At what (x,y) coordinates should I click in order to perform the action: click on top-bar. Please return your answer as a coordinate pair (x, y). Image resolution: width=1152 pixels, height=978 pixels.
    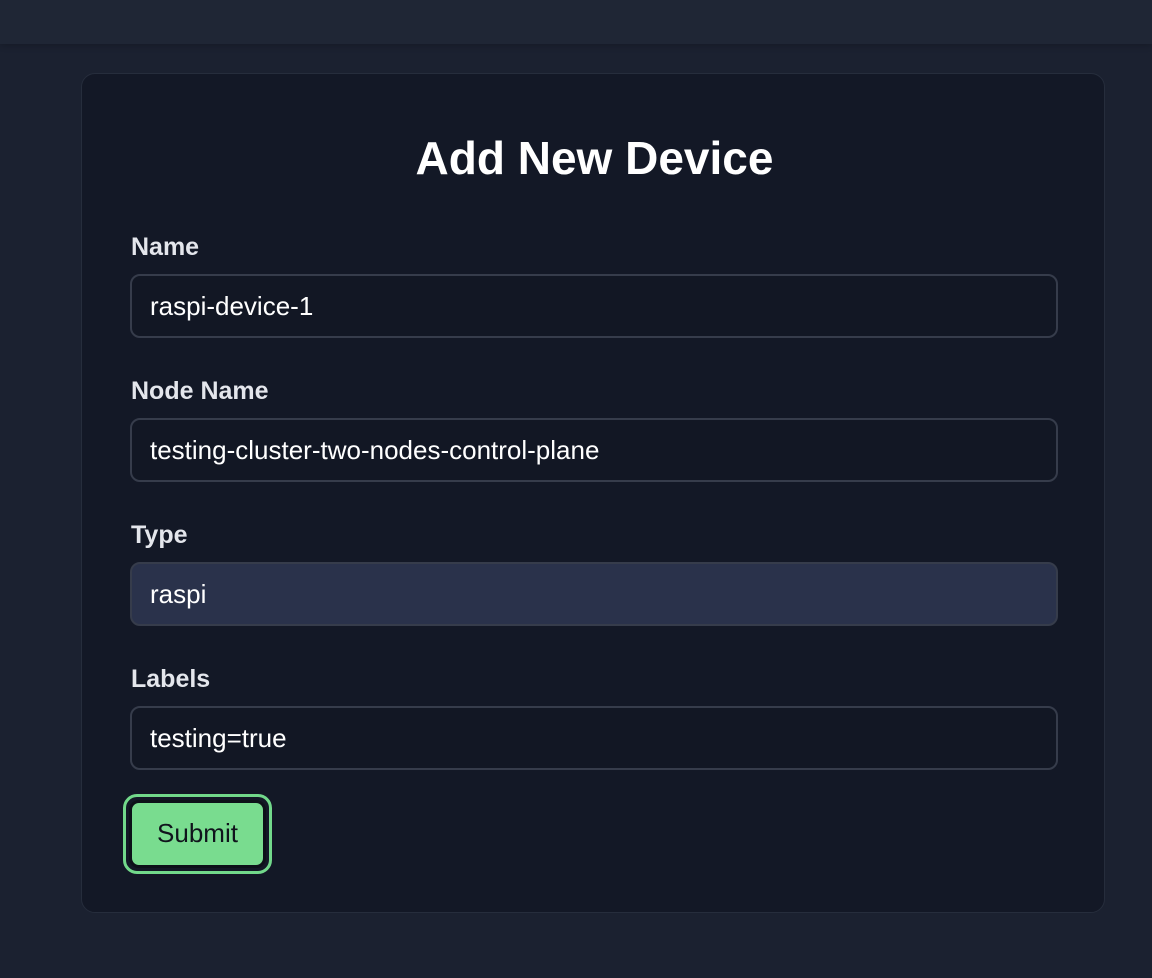
    Looking at the image, I should click on (576, 22).